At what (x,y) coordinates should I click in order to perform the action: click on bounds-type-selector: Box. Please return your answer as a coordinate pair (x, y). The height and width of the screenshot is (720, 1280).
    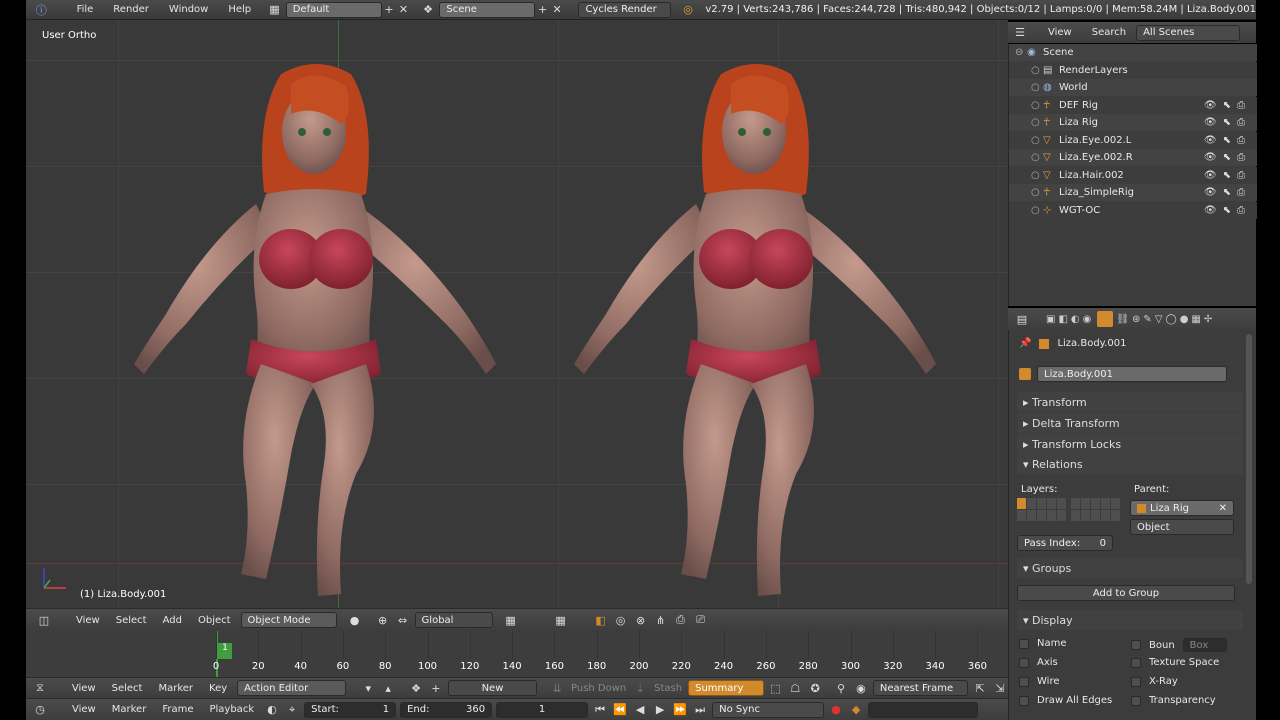
    Looking at the image, I should click on (1204, 645).